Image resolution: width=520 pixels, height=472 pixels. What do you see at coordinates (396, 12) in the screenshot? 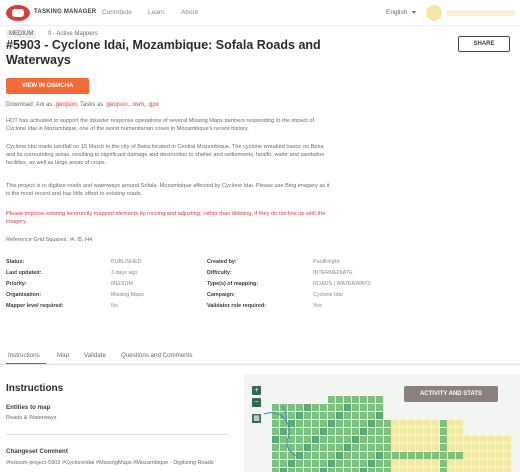
I see `language-selector: English` at bounding box center [396, 12].